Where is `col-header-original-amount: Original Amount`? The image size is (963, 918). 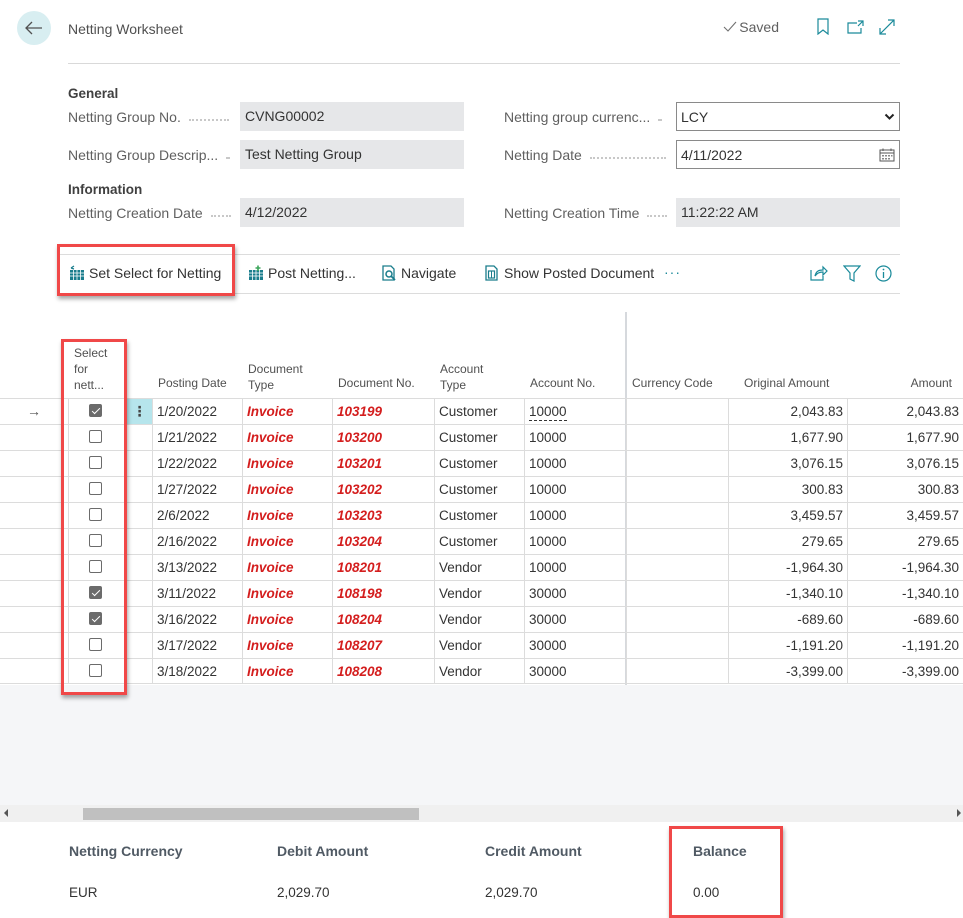 col-header-original-amount: Original Amount is located at coordinates (786, 383).